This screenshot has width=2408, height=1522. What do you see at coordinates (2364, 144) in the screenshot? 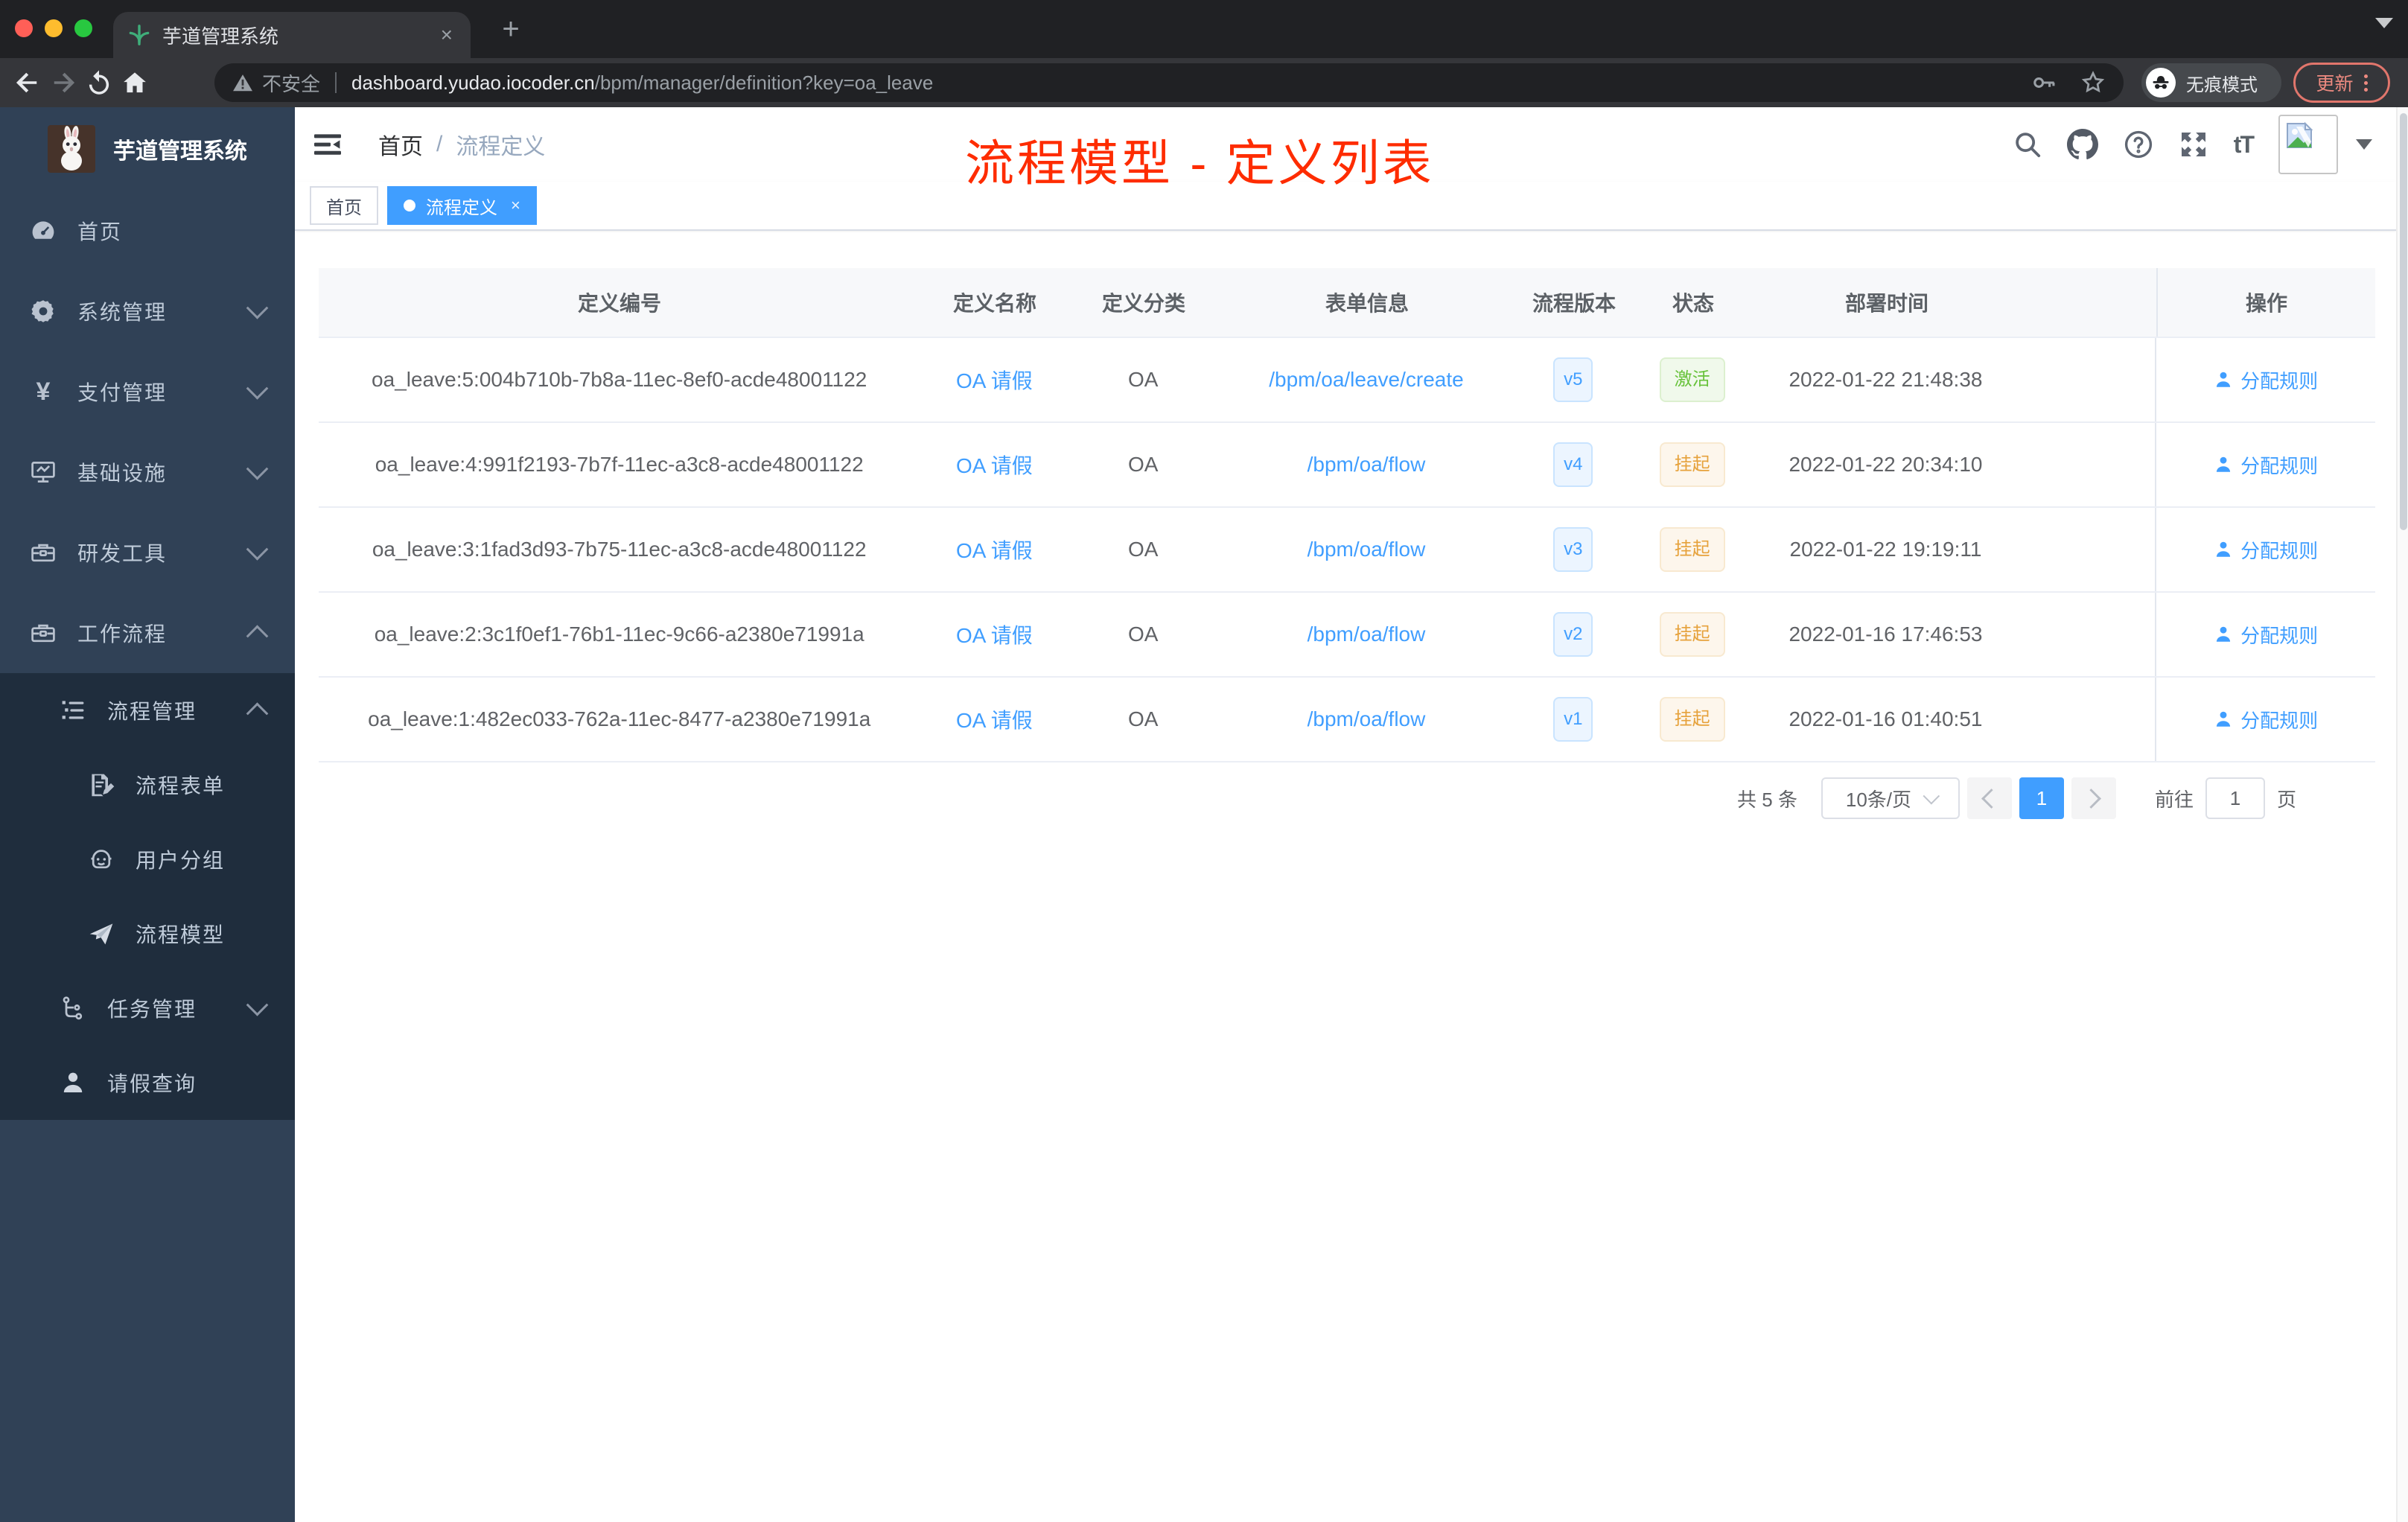
I see `avatar-caret-icon` at bounding box center [2364, 144].